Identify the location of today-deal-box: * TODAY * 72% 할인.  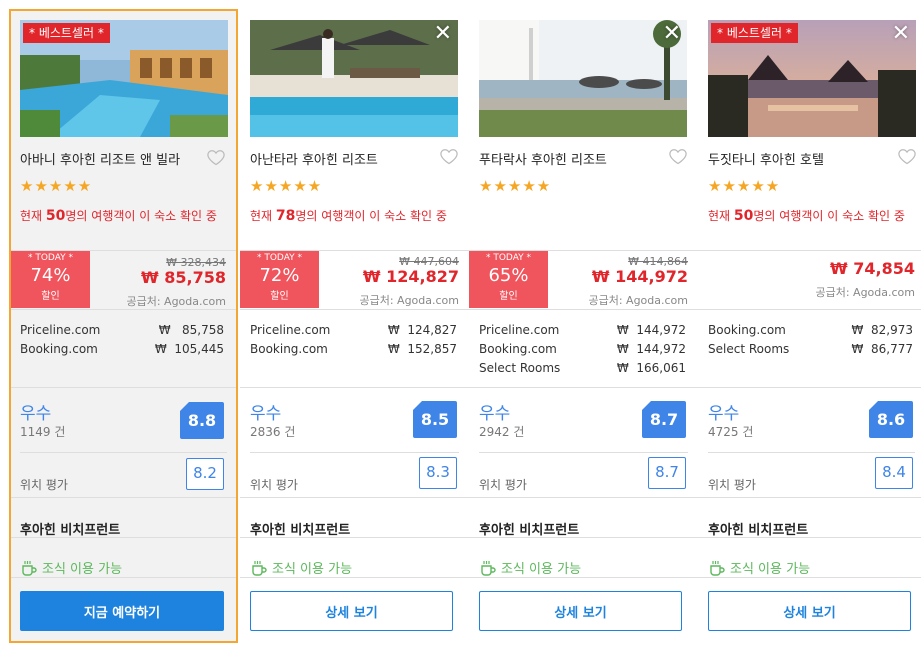
(279, 279).